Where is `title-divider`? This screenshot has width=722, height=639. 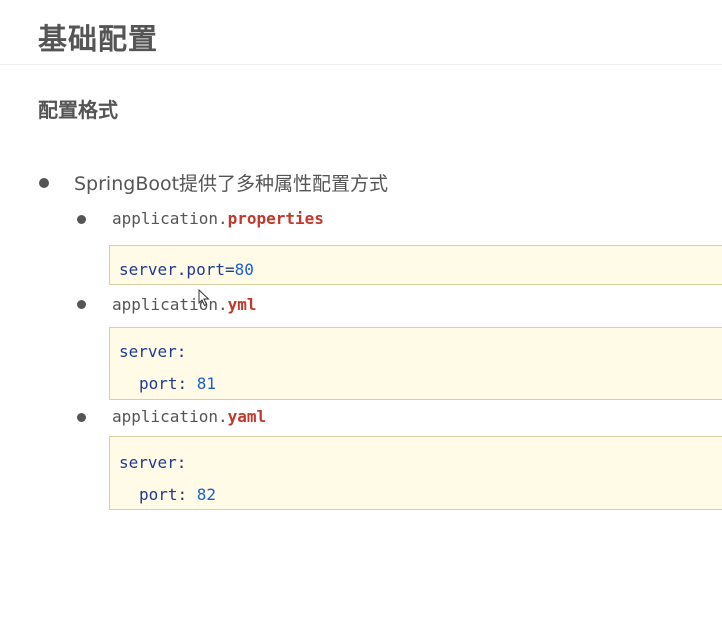 title-divider is located at coordinates (361, 64).